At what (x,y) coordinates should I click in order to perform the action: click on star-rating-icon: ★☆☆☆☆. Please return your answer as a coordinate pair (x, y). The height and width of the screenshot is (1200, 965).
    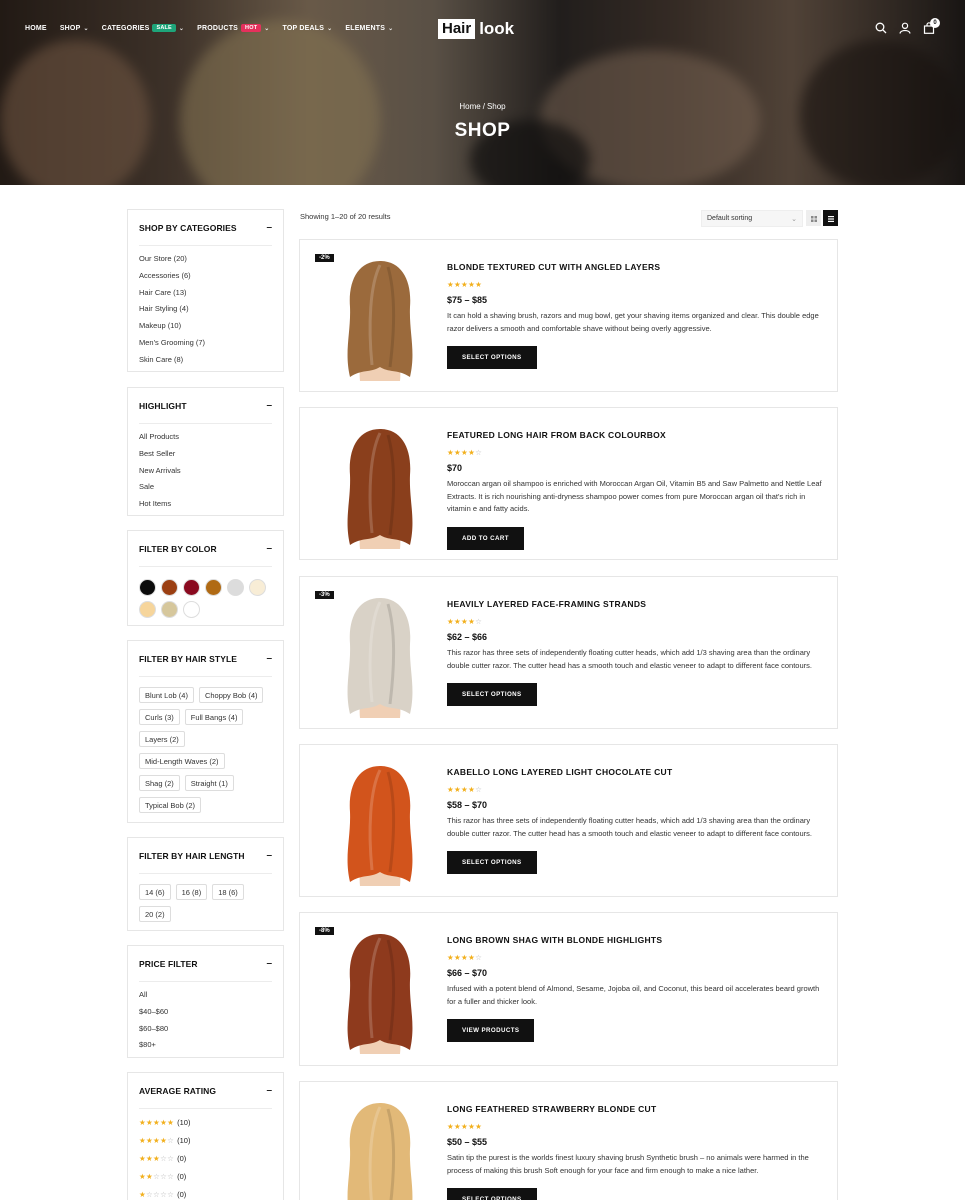
    Looking at the image, I should click on (157, 1194).